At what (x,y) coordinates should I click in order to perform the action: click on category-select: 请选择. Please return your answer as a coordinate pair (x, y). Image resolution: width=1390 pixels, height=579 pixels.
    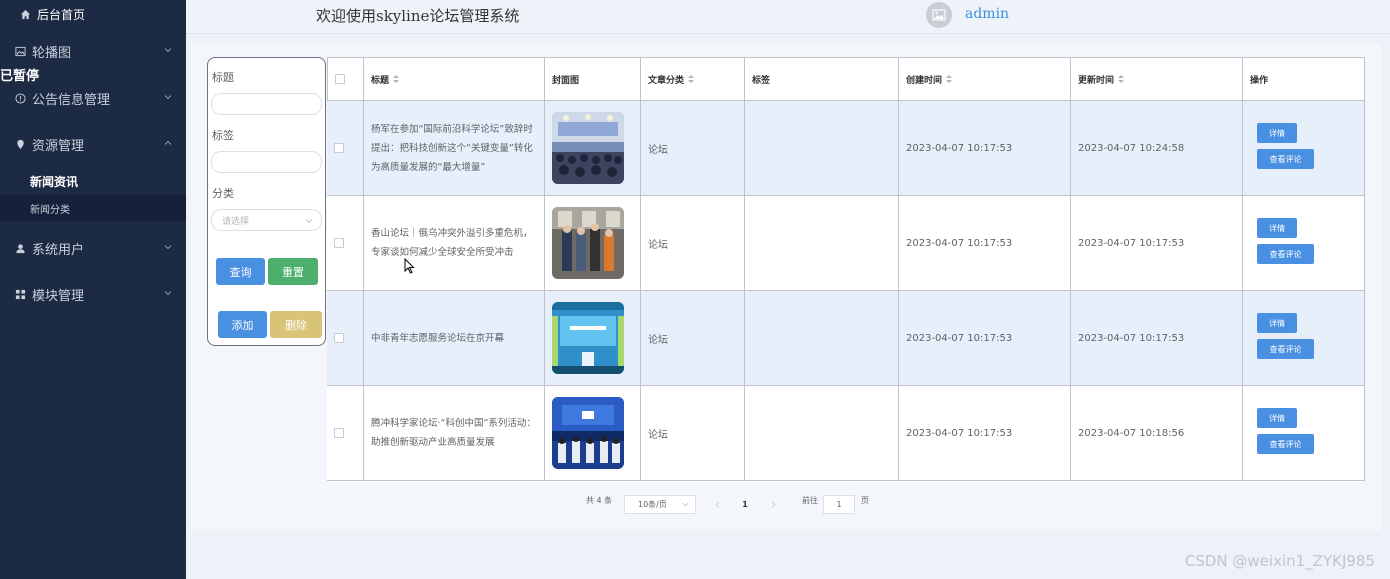
    Looking at the image, I should click on (266, 220).